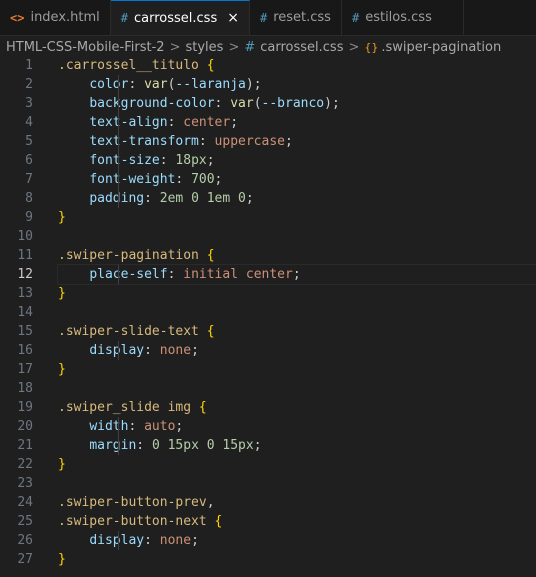 This screenshot has width=536, height=577. I want to click on code-line: 11 .swiper-pagination {, so click(268, 255).